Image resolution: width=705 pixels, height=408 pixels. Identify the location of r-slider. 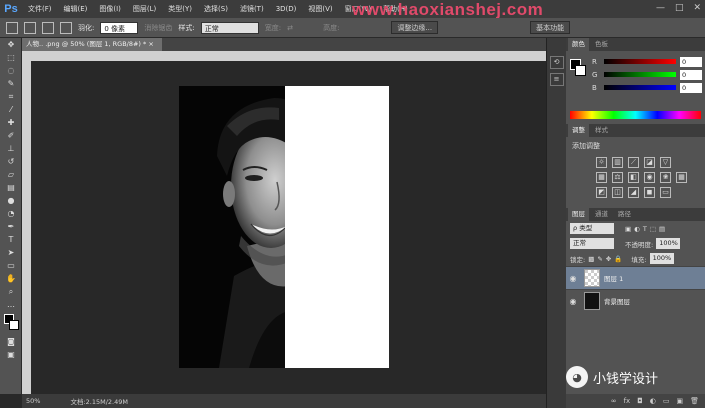
(640, 61).